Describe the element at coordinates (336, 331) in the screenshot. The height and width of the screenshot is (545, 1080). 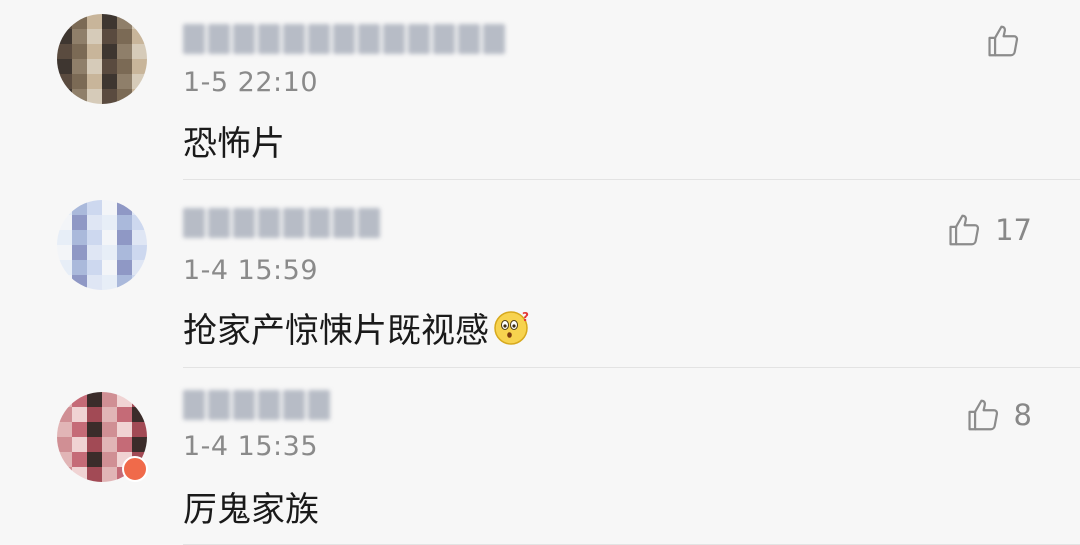
I see `comment-text-content: 抢家产惊悚片既视感` at that location.